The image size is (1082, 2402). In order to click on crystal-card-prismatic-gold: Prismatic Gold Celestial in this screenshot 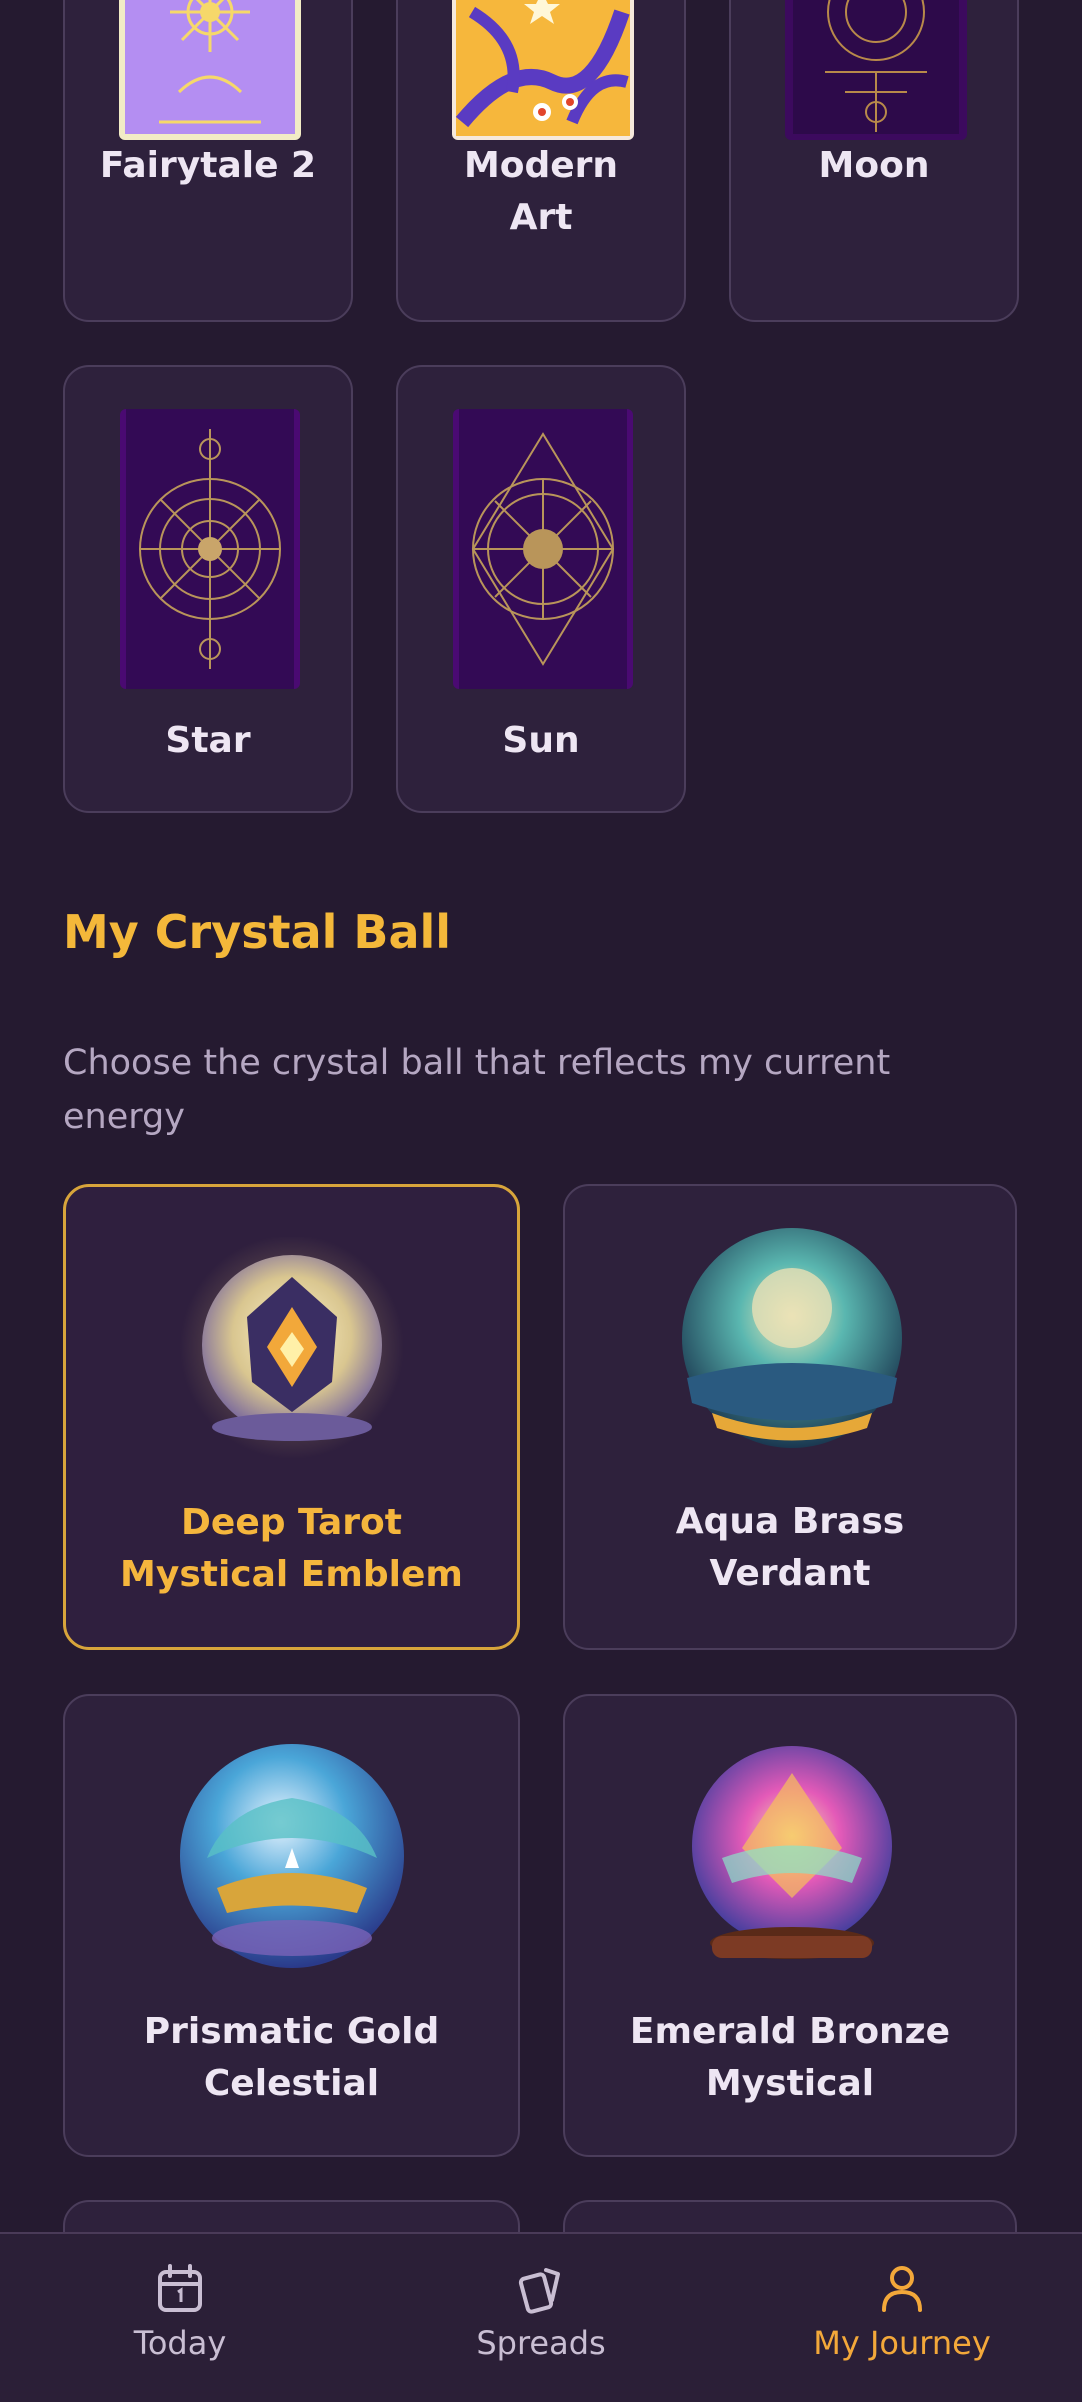, I will do `click(291, 1925)`.